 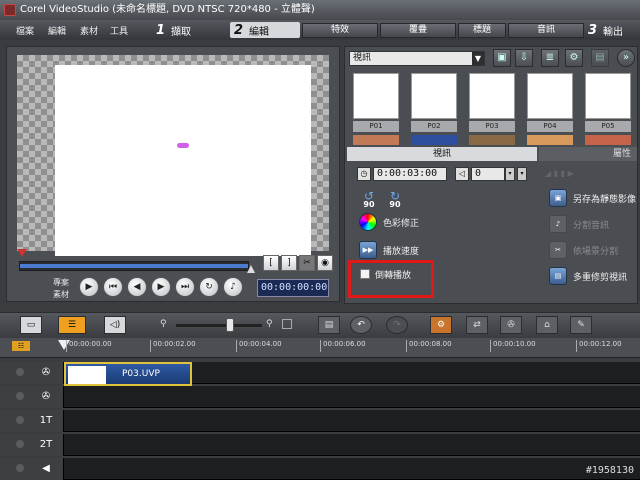 What do you see at coordinates (289, 263) in the screenshot?
I see `mark-out-button: ]` at bounding box center [289, 263].